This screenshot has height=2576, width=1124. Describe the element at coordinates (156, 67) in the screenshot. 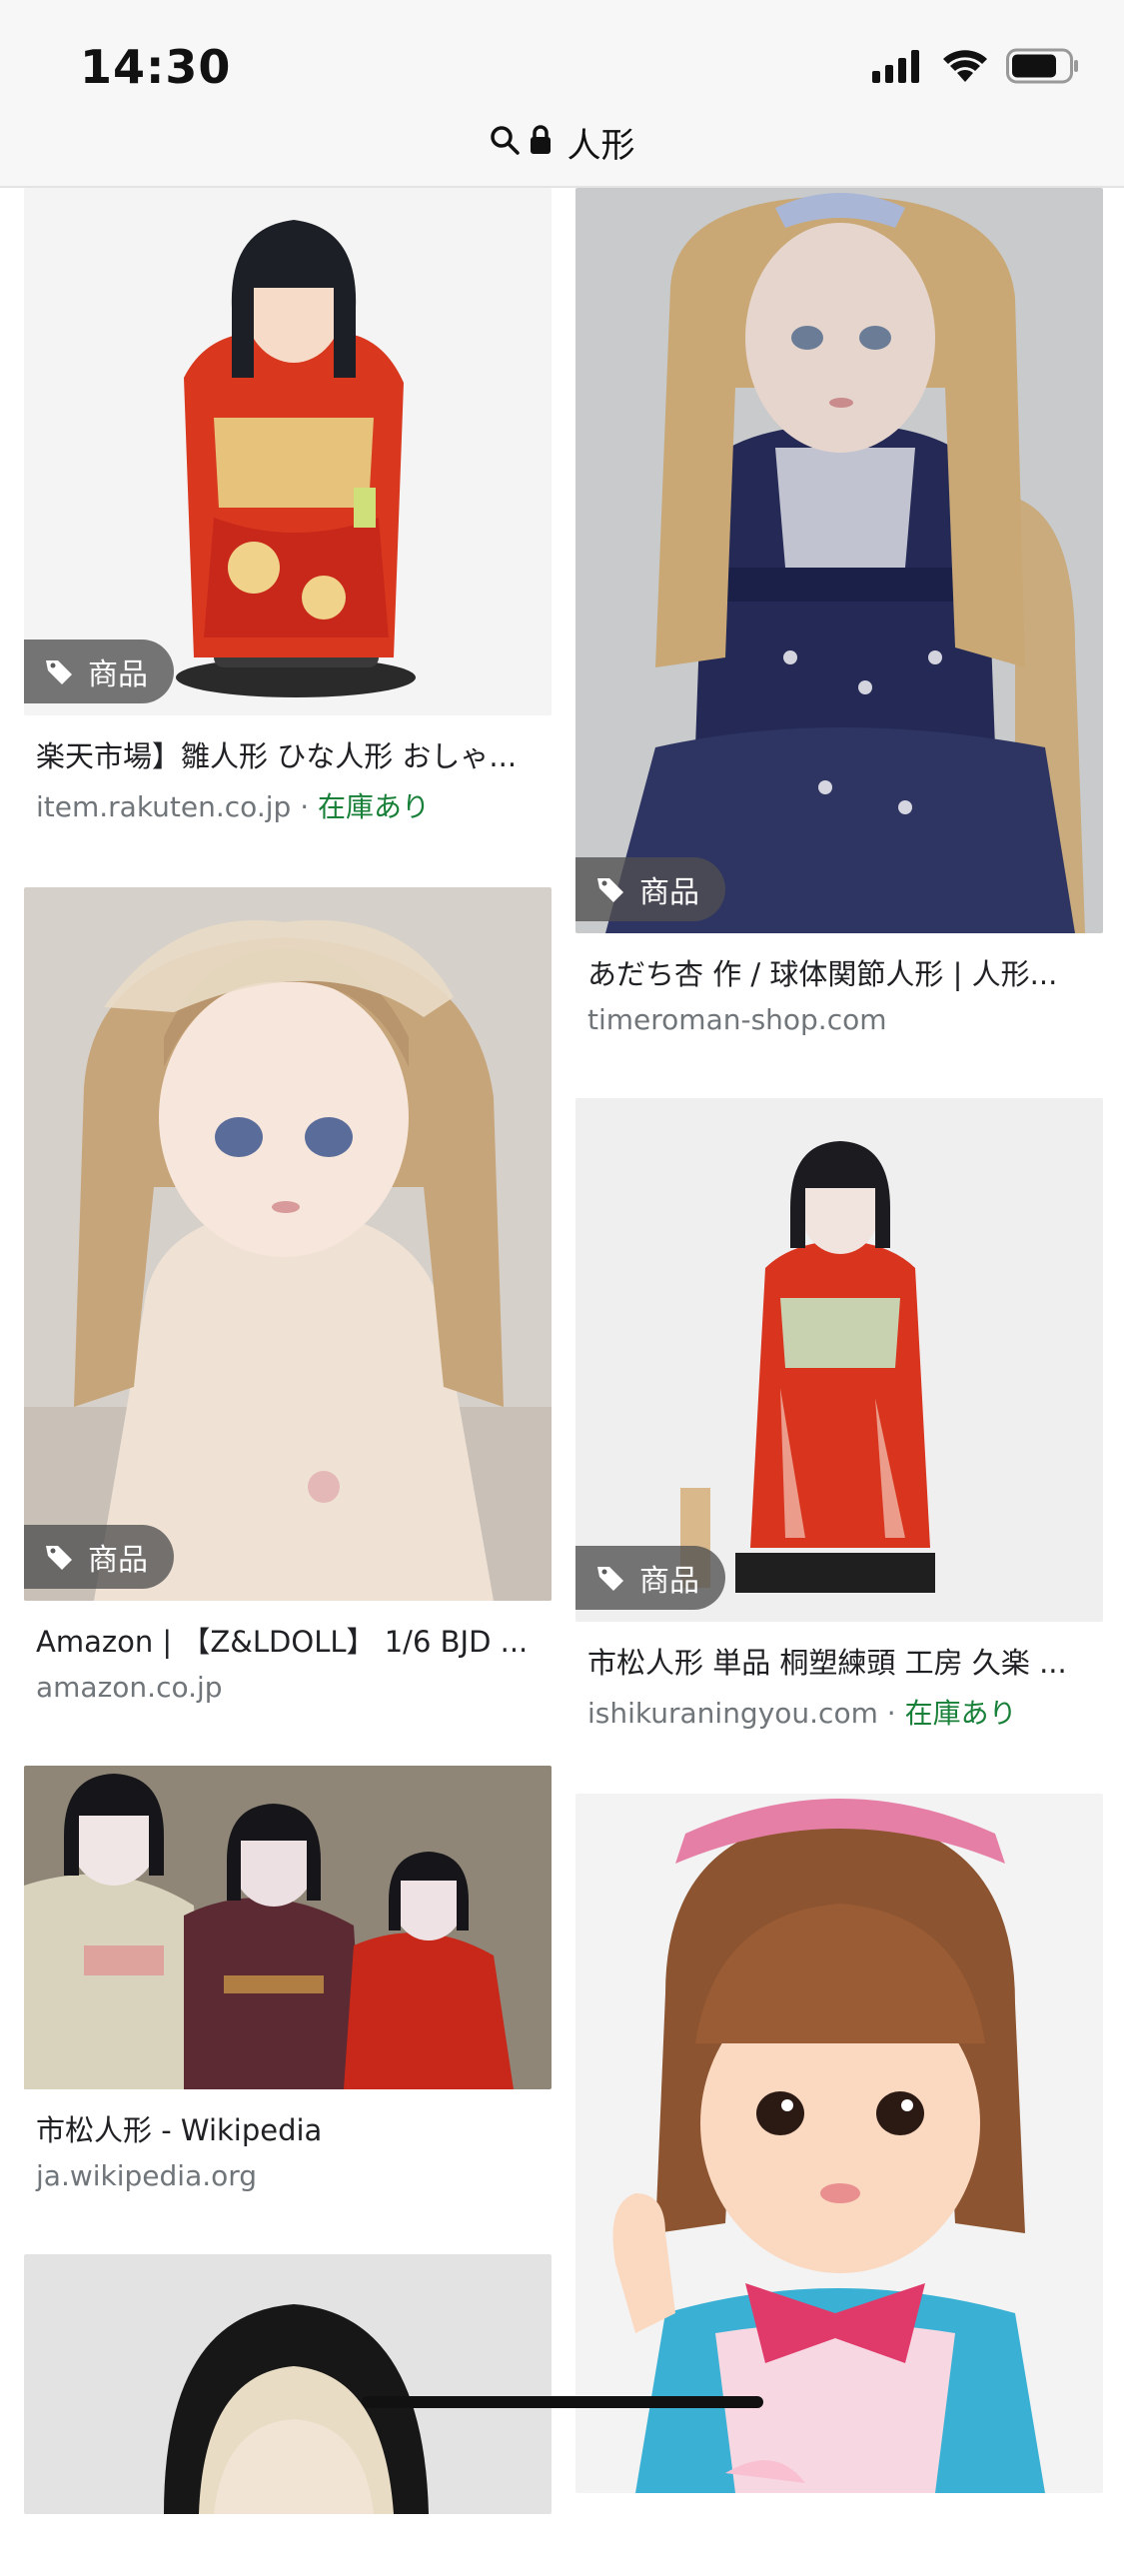

I see `status-time: 14:30` at that location.